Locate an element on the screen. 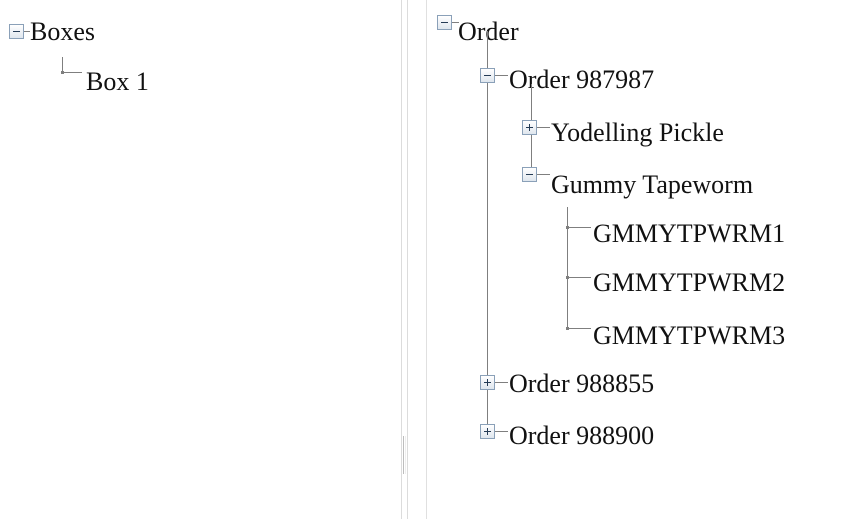 This screenshot has width=845, height=519. tree-node-box-1: Box 1 is located at coordinates (117, 82).